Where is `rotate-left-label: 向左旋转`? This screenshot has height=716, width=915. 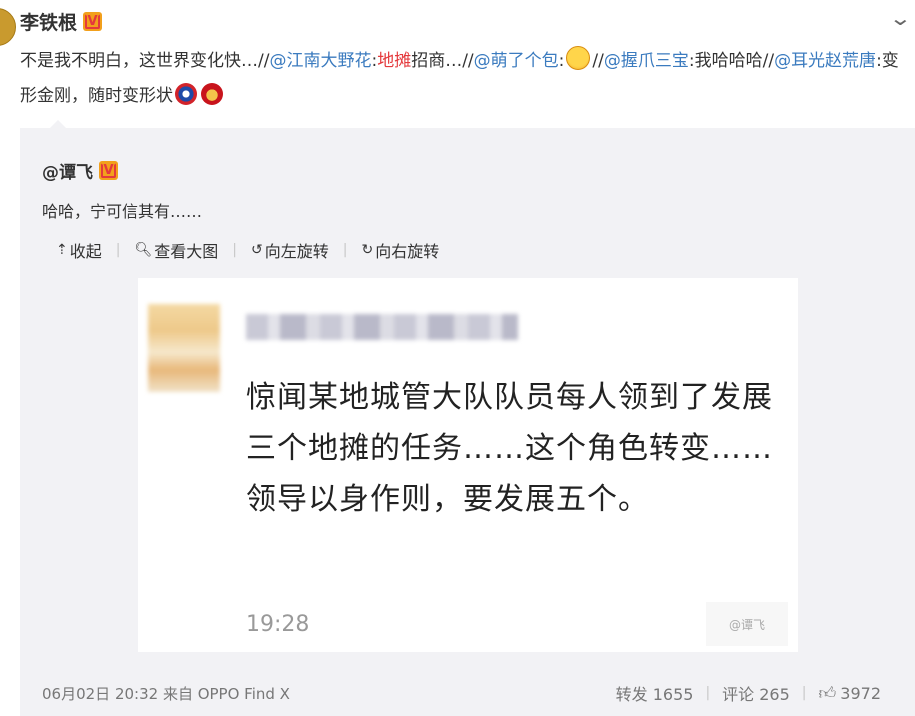 rotate-left-label: 向左旋转 is located at coordinates (296, 251).